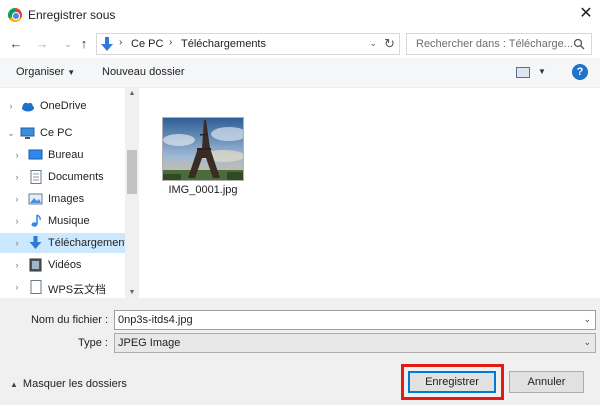 The image size is (600, 405). Describe the element at coordinates (580, 72) in the screenshot. I see `help-icon: ?` at that location.